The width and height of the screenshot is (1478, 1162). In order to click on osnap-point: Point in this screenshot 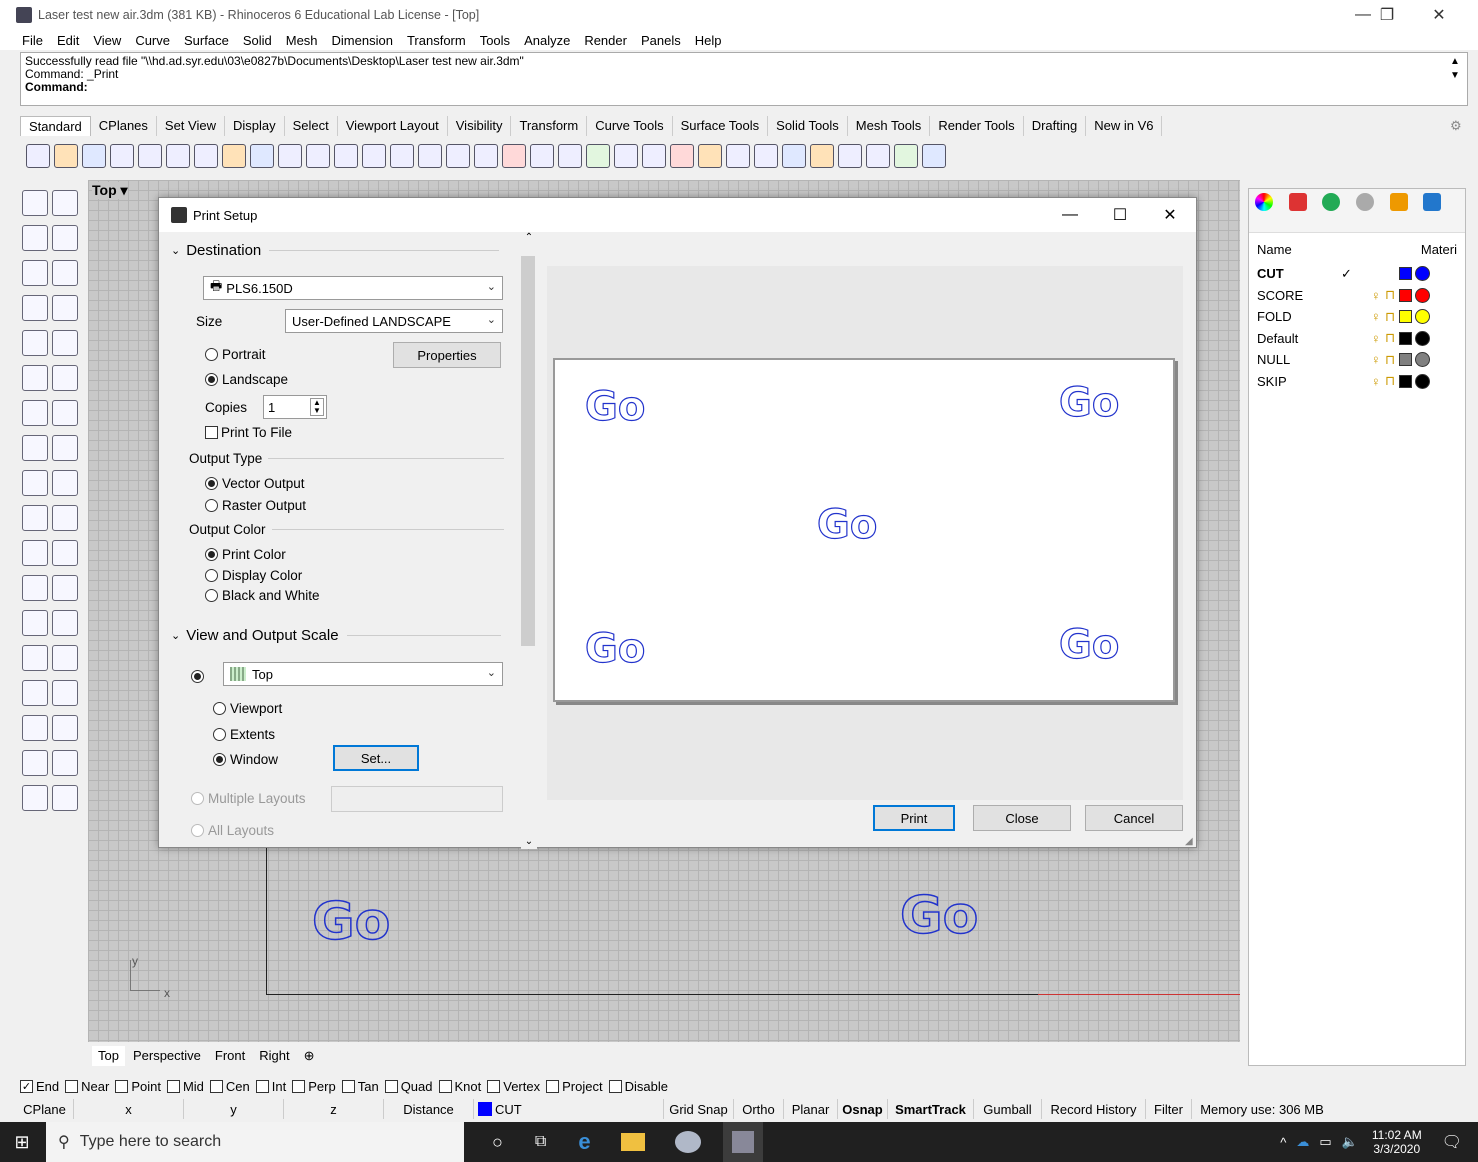, I will do `click(138, 1086)`.